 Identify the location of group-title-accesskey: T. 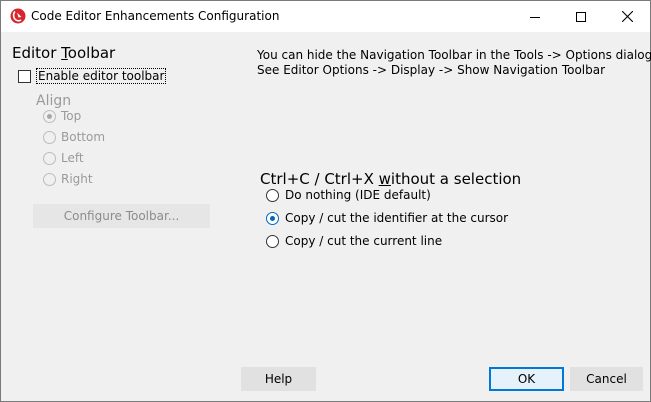
(64, 53).